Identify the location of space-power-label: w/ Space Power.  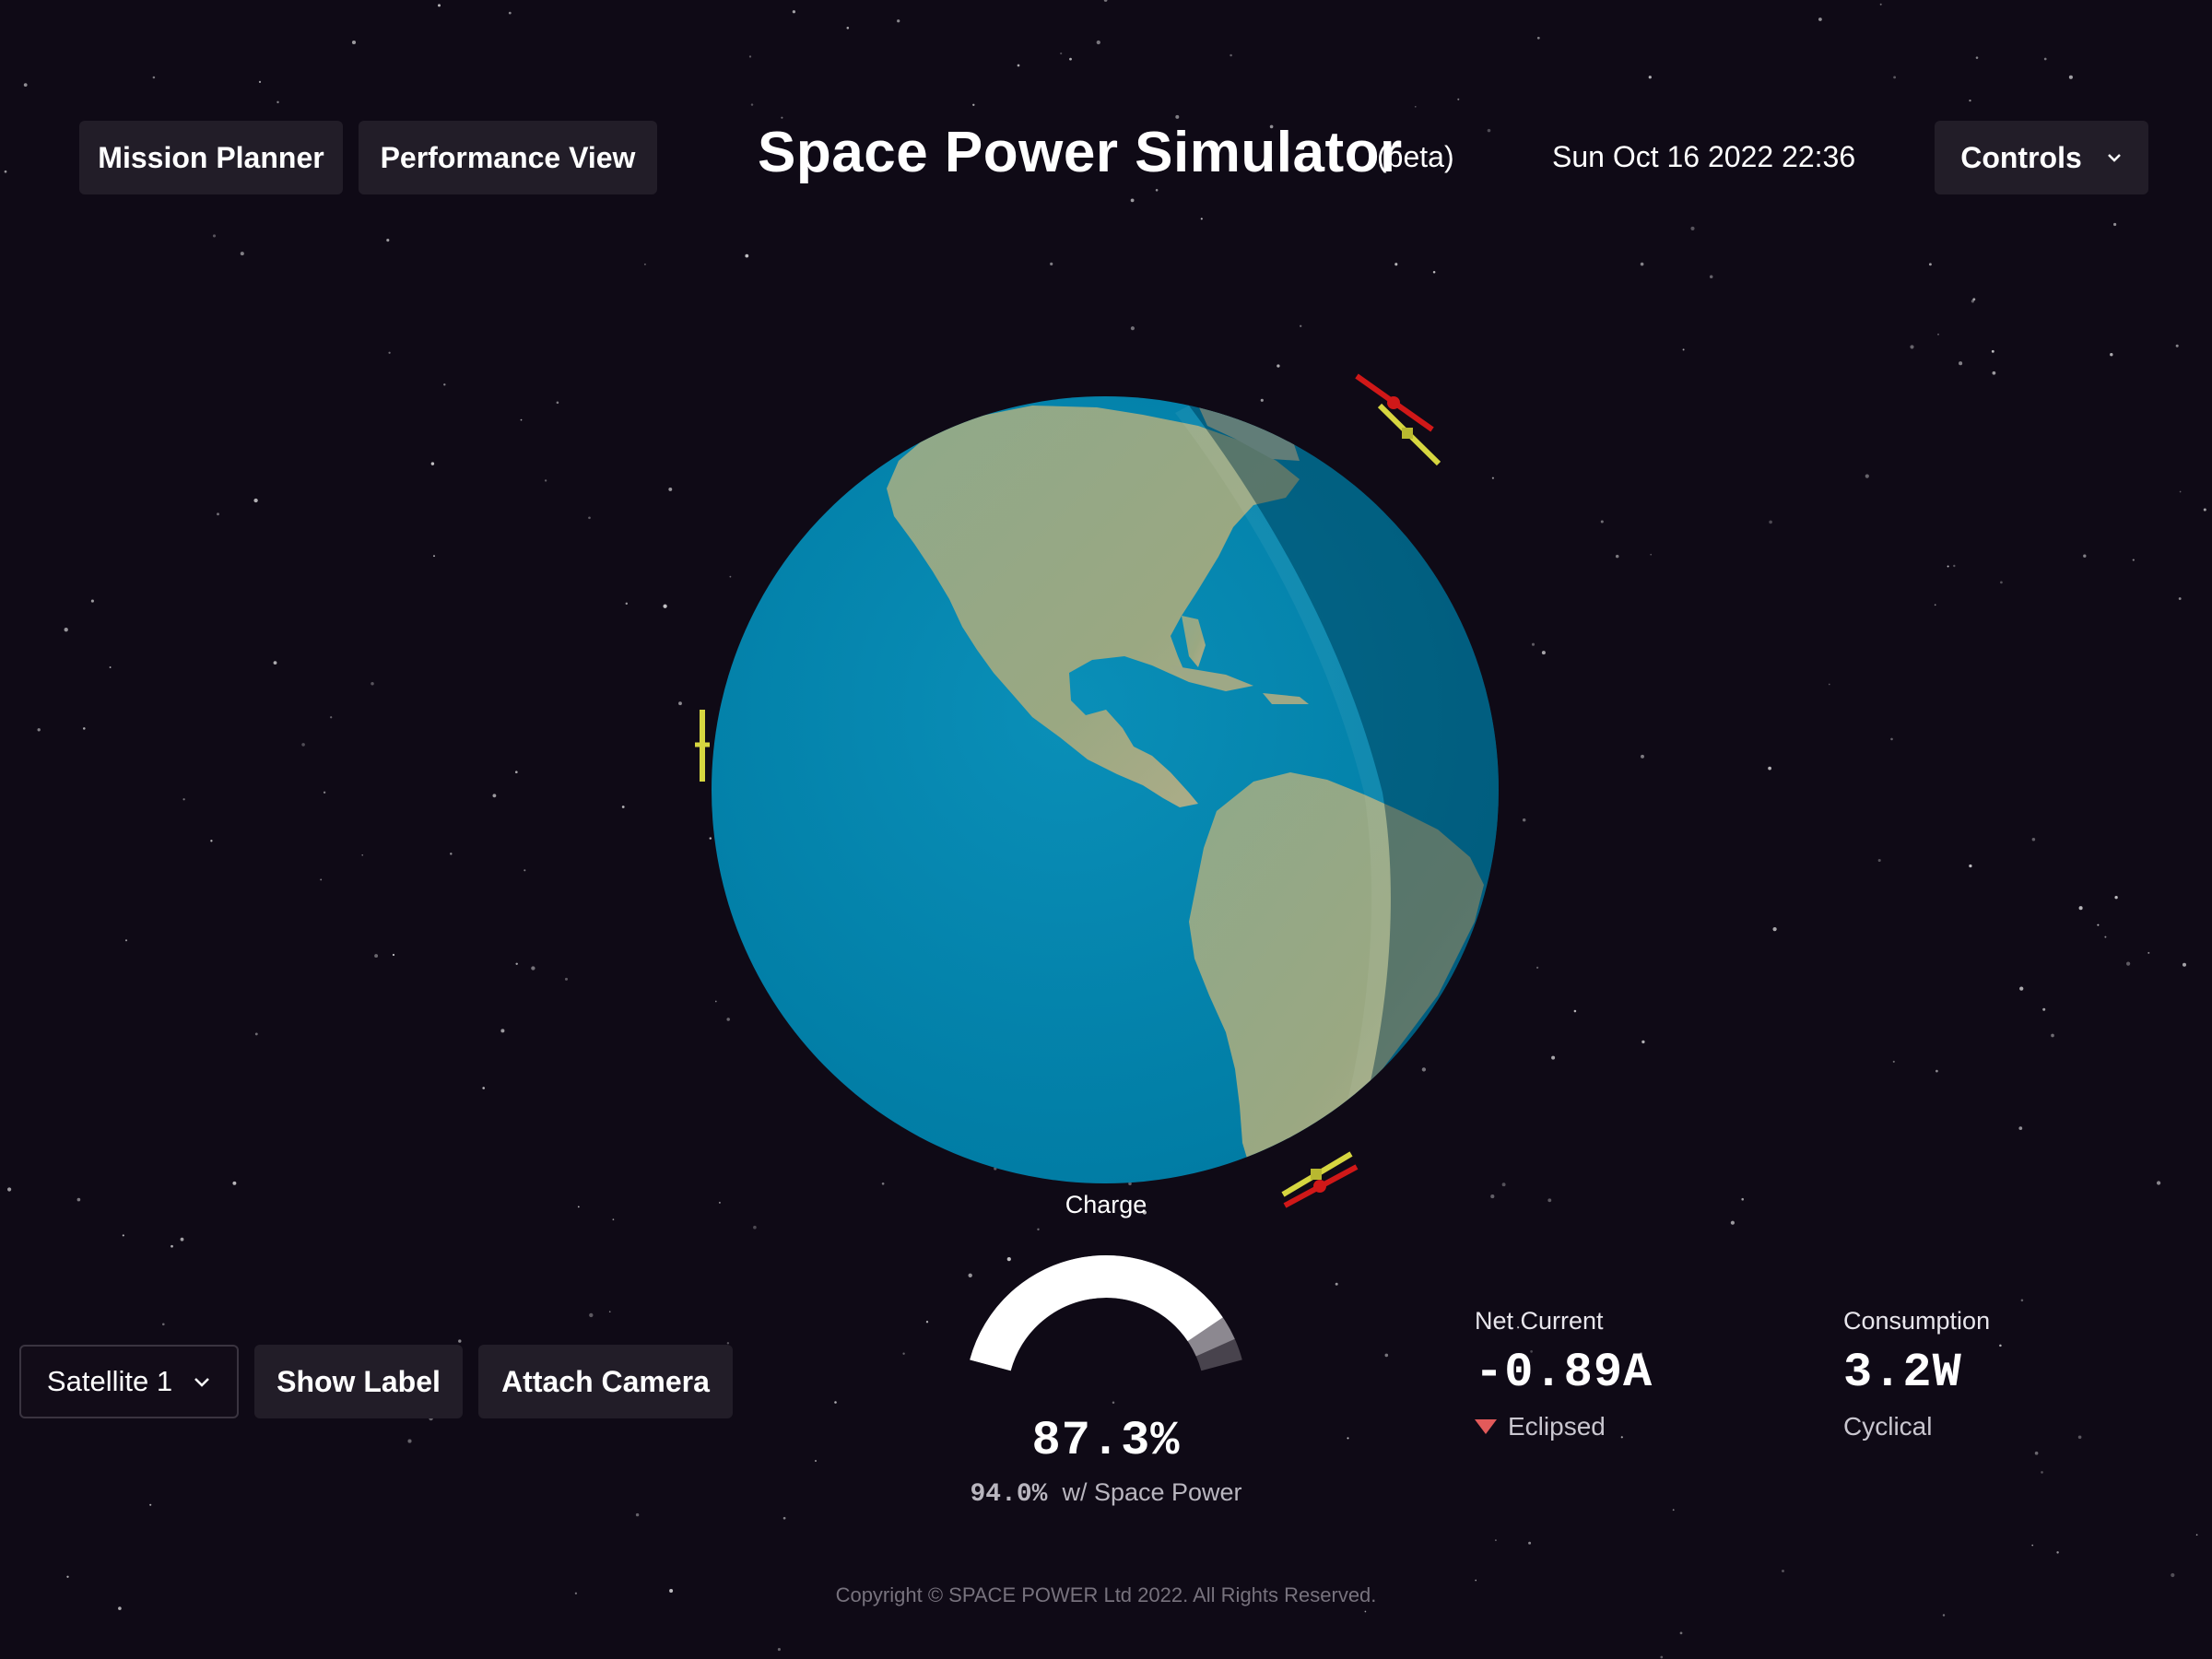
(1152, 1492).